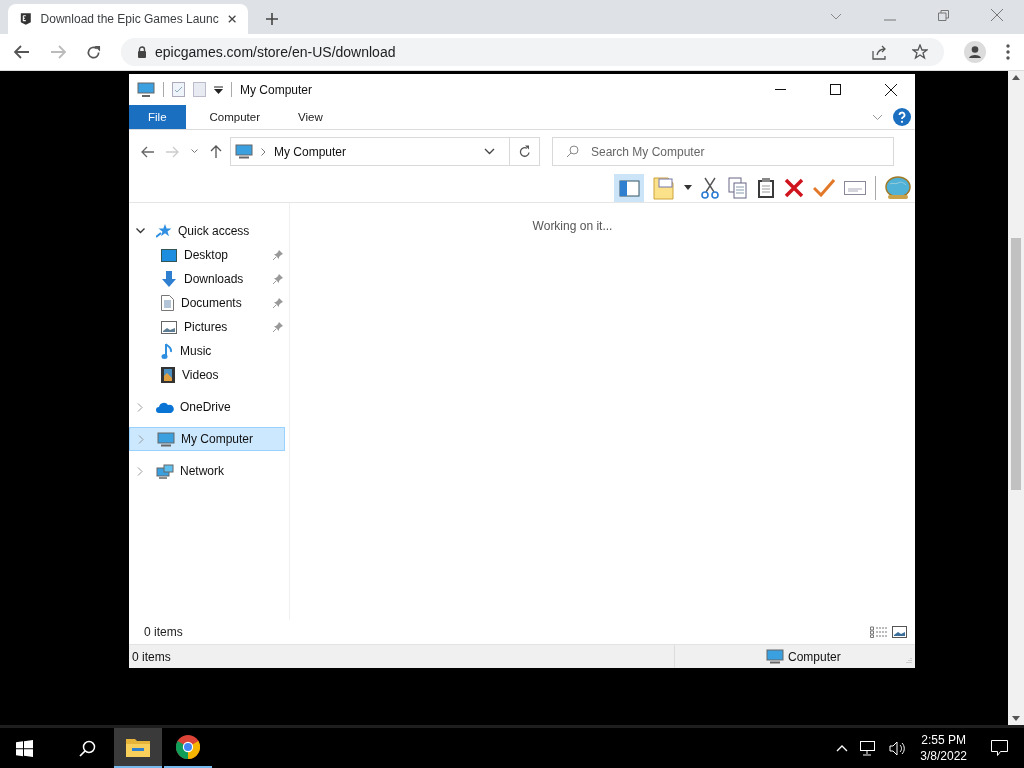 The height and width of the screenshot is (768, 1024). What do you see at coordinates (209, 351) in the screenshot?
I see `nav-item: Music` at bounding box center [209, 351].